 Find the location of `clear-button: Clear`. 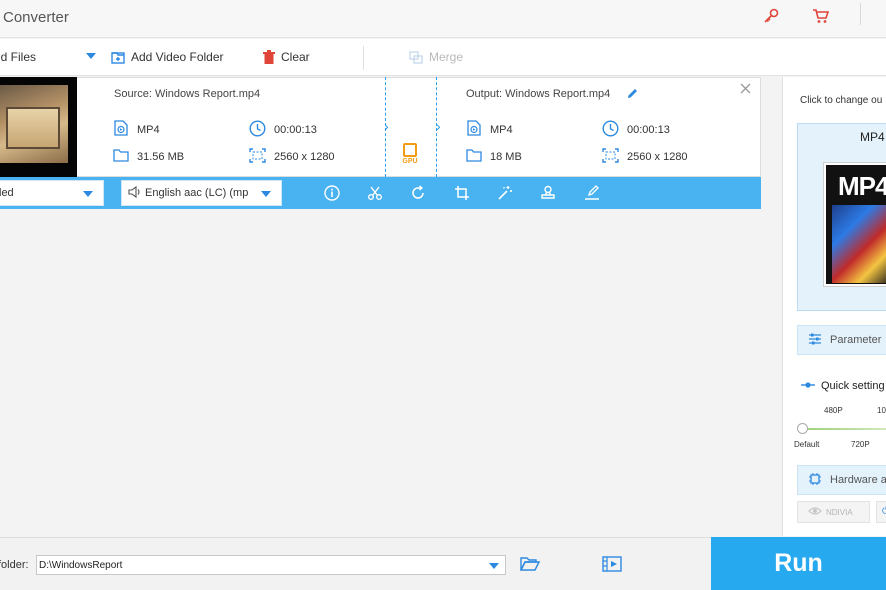

clear-button: Clear is located at coordinates (286, 57).